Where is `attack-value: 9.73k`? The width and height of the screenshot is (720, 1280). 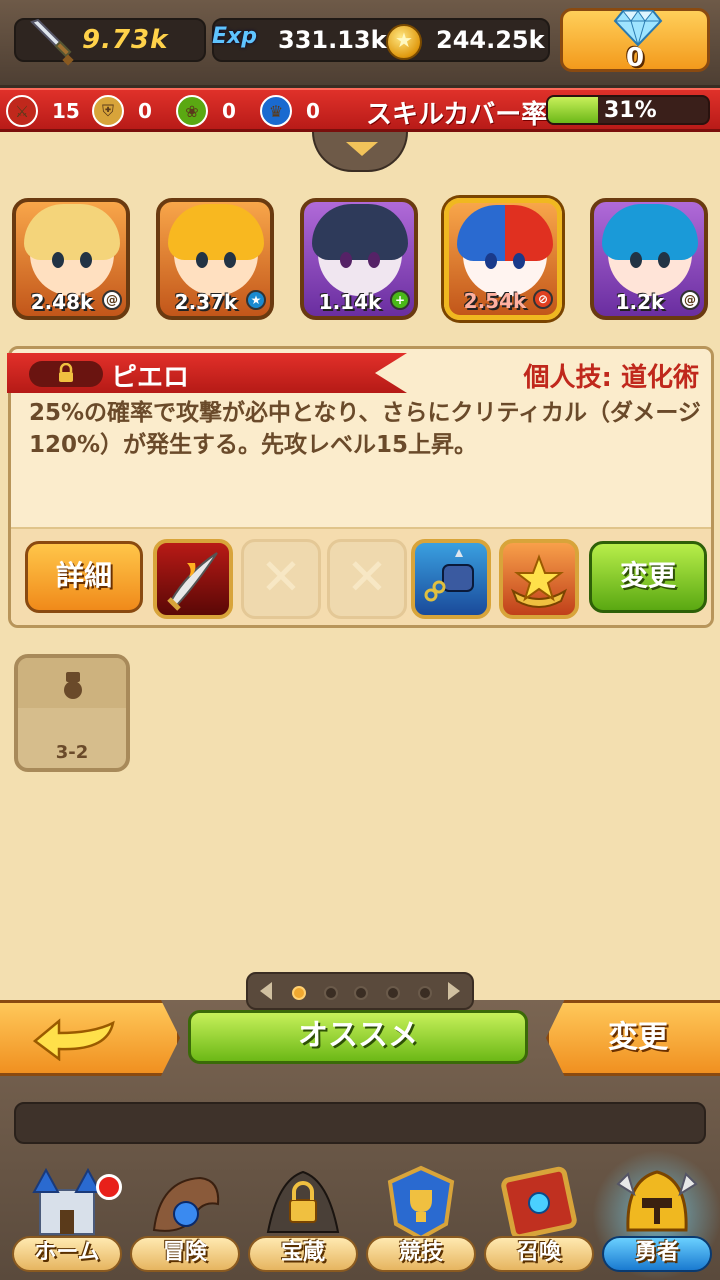
attack-value: 9.73k is located at coordinates (125, 40).